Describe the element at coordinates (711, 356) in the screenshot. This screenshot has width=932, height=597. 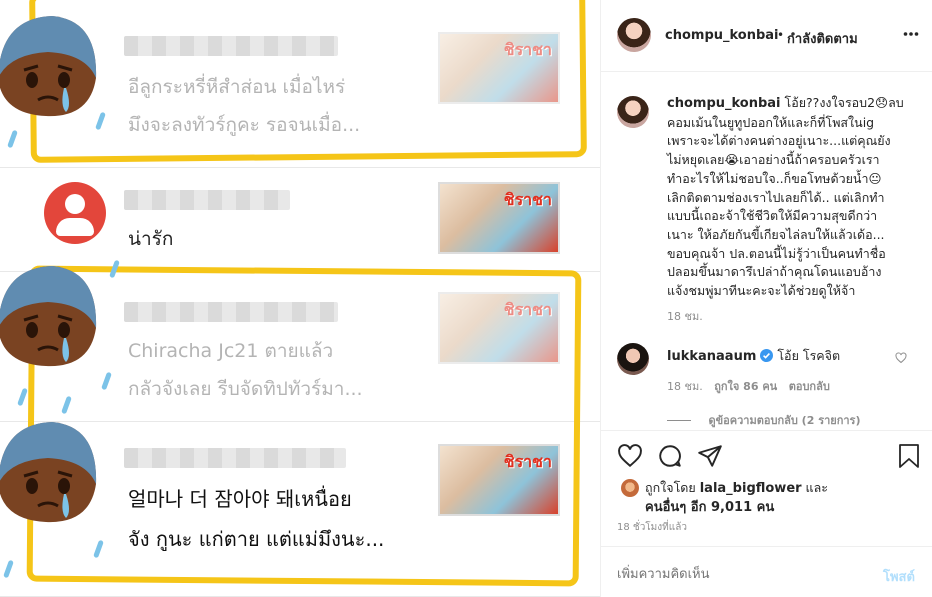
I see `commenter-username: lukkanaaum` at that location.